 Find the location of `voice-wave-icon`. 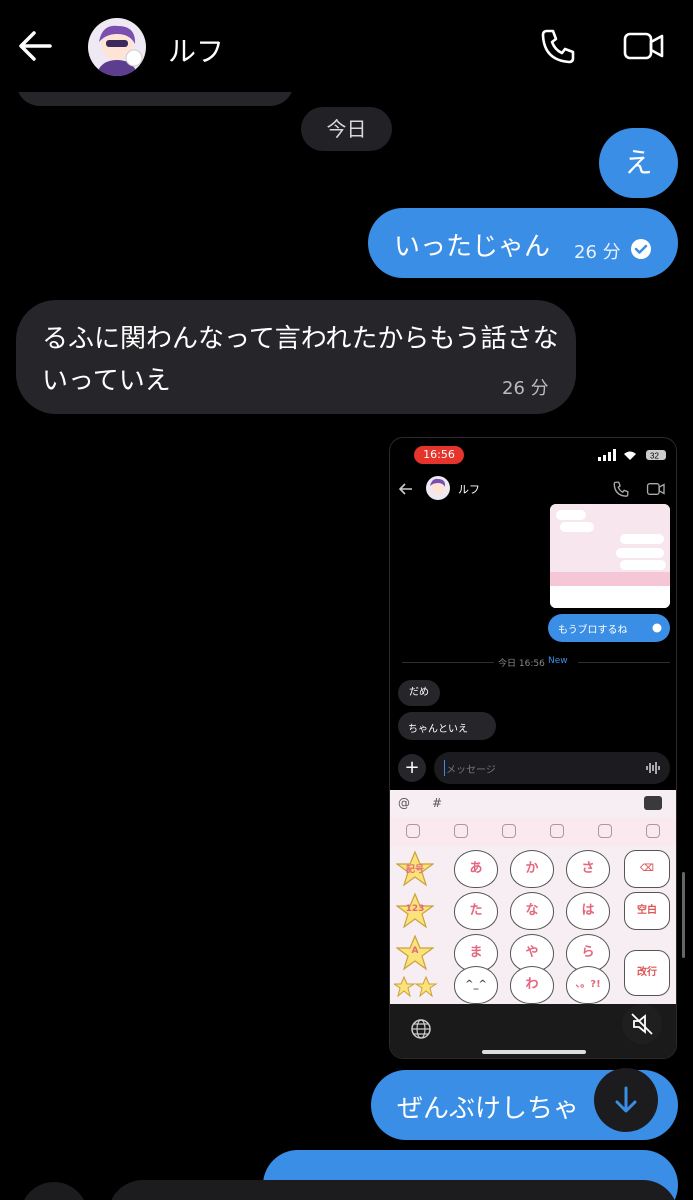

voice-wave-icon is located at coordinates (653, 768).